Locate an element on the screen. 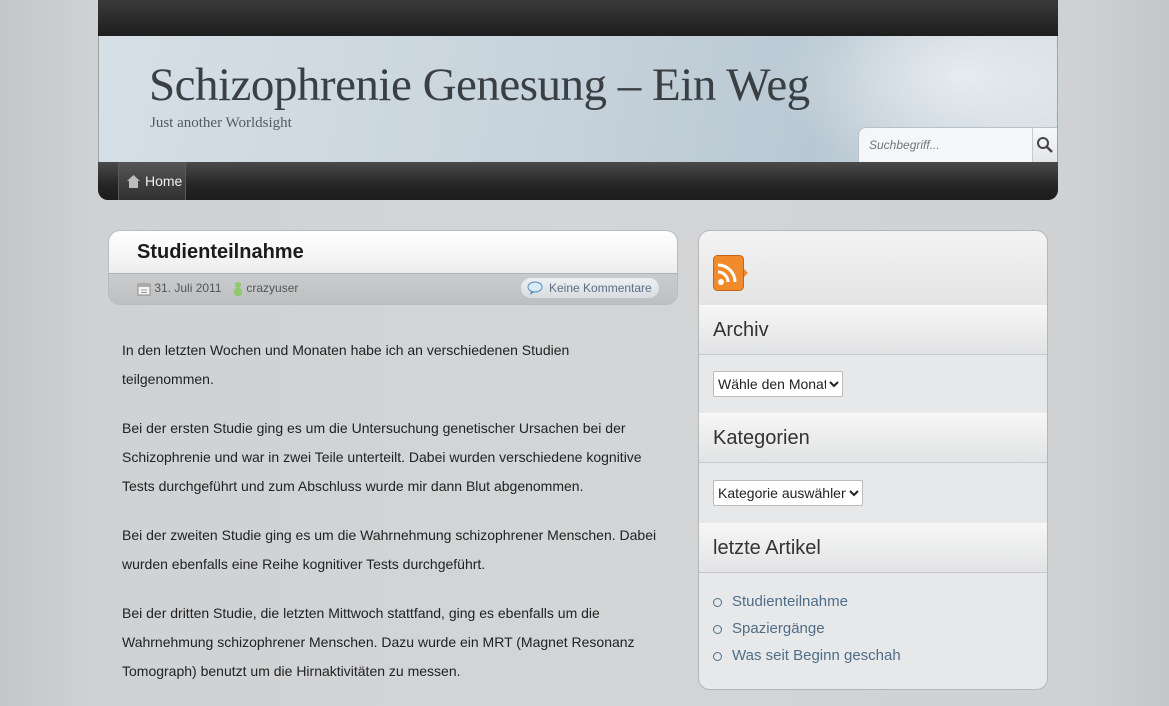 Image resolution: width=1169 pixels, height=706 pixels. site-tagline: Just another Worldsight is located at coordinates (221, 123).